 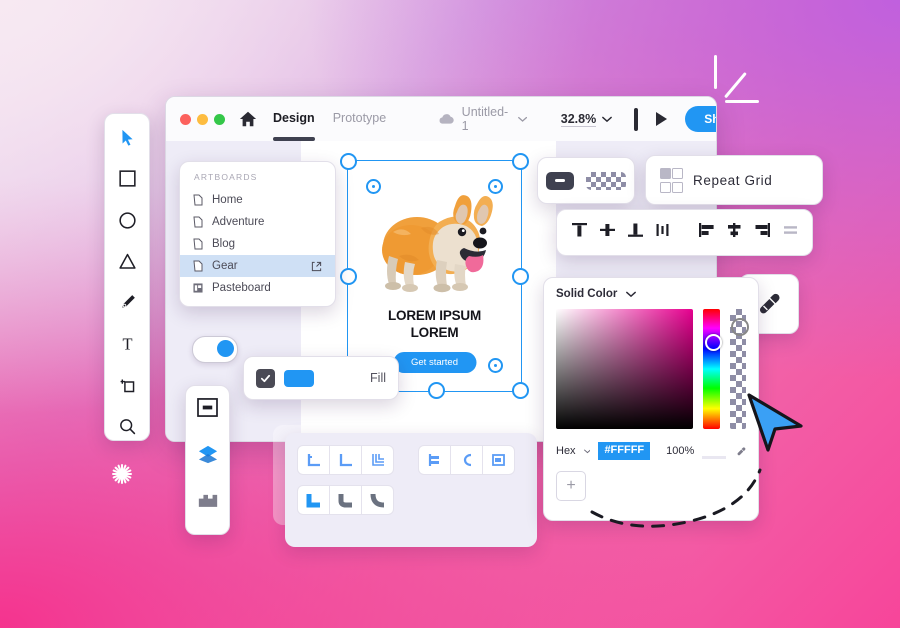 What do you see at coordinates (257, 200) in the screenshot?
I see `artboard-item-home: Home` at bounding box center [257, 200].